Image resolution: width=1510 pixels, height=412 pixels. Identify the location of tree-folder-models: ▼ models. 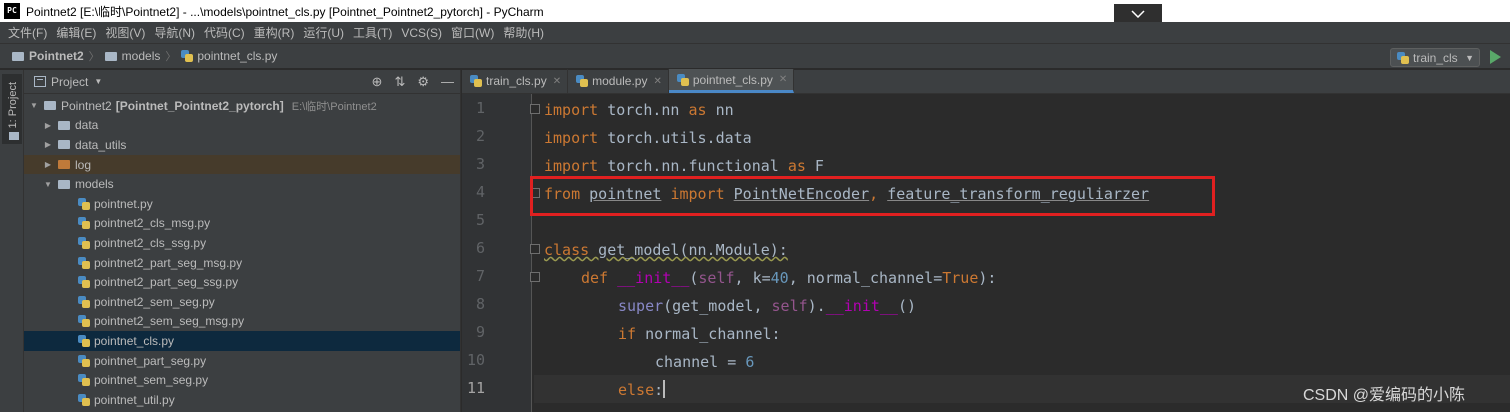
(242, 184).